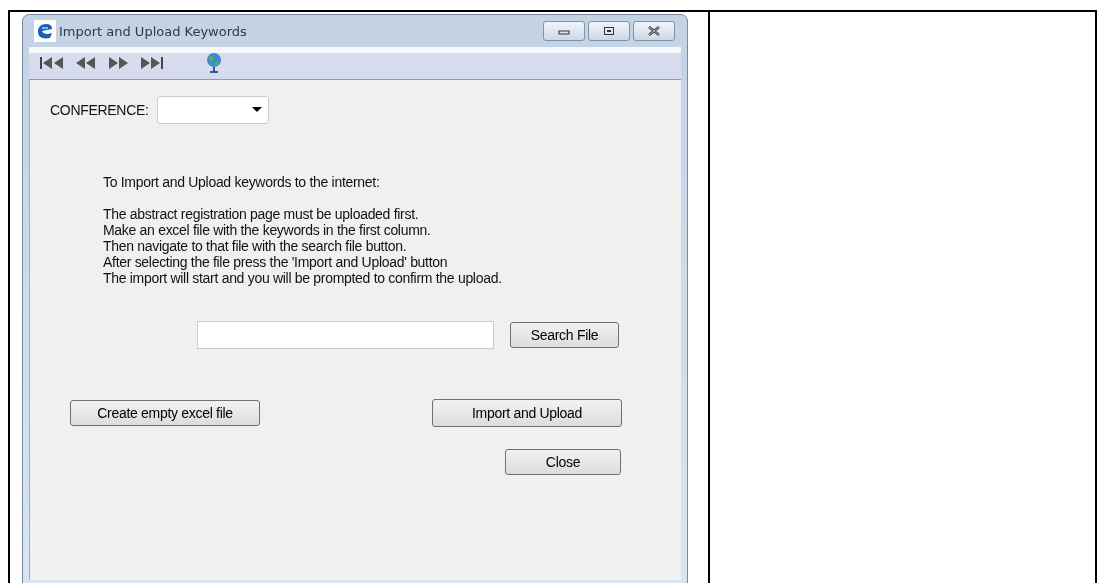 Image resolution: width=1117 pixels, height=583 pixels. Describe the element at coordinates (52, 63) in the screenshot. I see `first-record-icon` at that location.